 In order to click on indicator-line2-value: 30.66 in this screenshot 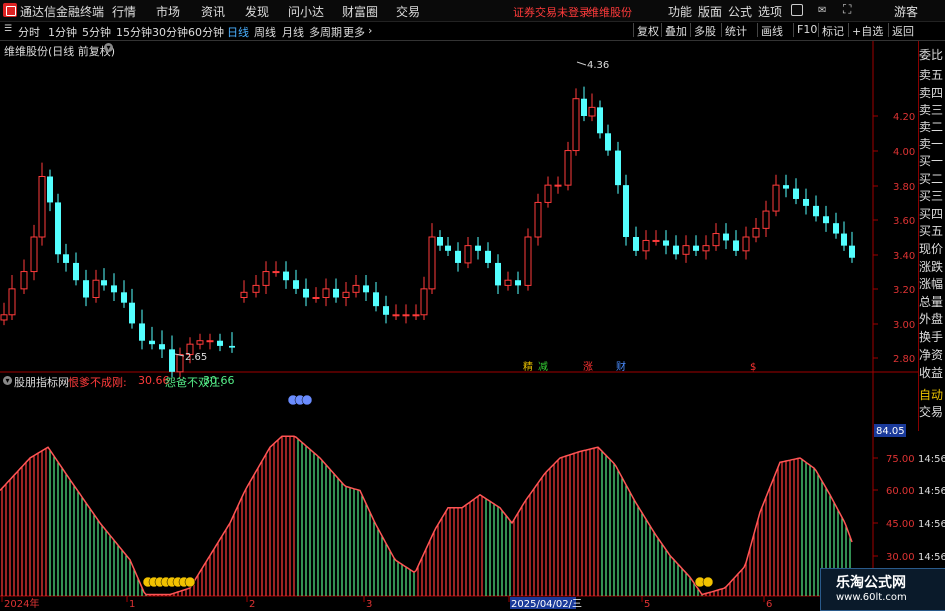, I will do `click(219, 380)`.